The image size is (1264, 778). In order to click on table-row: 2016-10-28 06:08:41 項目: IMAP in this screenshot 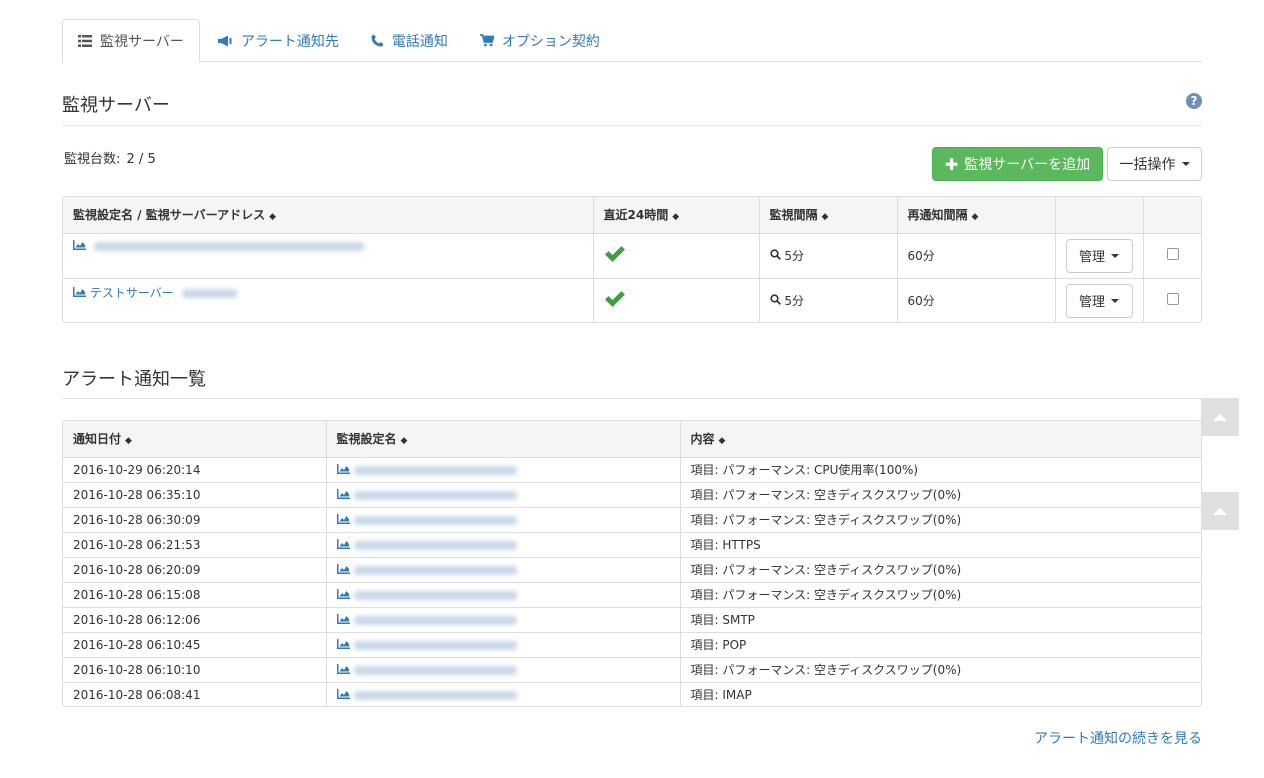, I will do `click(632, 693)`.